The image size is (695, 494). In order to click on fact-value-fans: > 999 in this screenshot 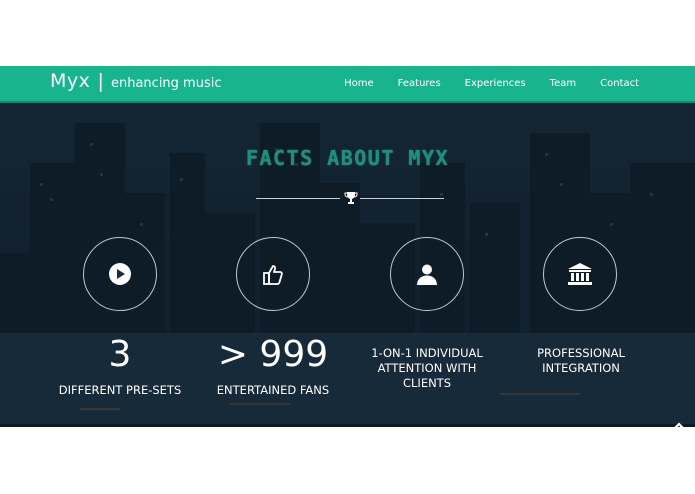, I will do `click(273, 354)`.